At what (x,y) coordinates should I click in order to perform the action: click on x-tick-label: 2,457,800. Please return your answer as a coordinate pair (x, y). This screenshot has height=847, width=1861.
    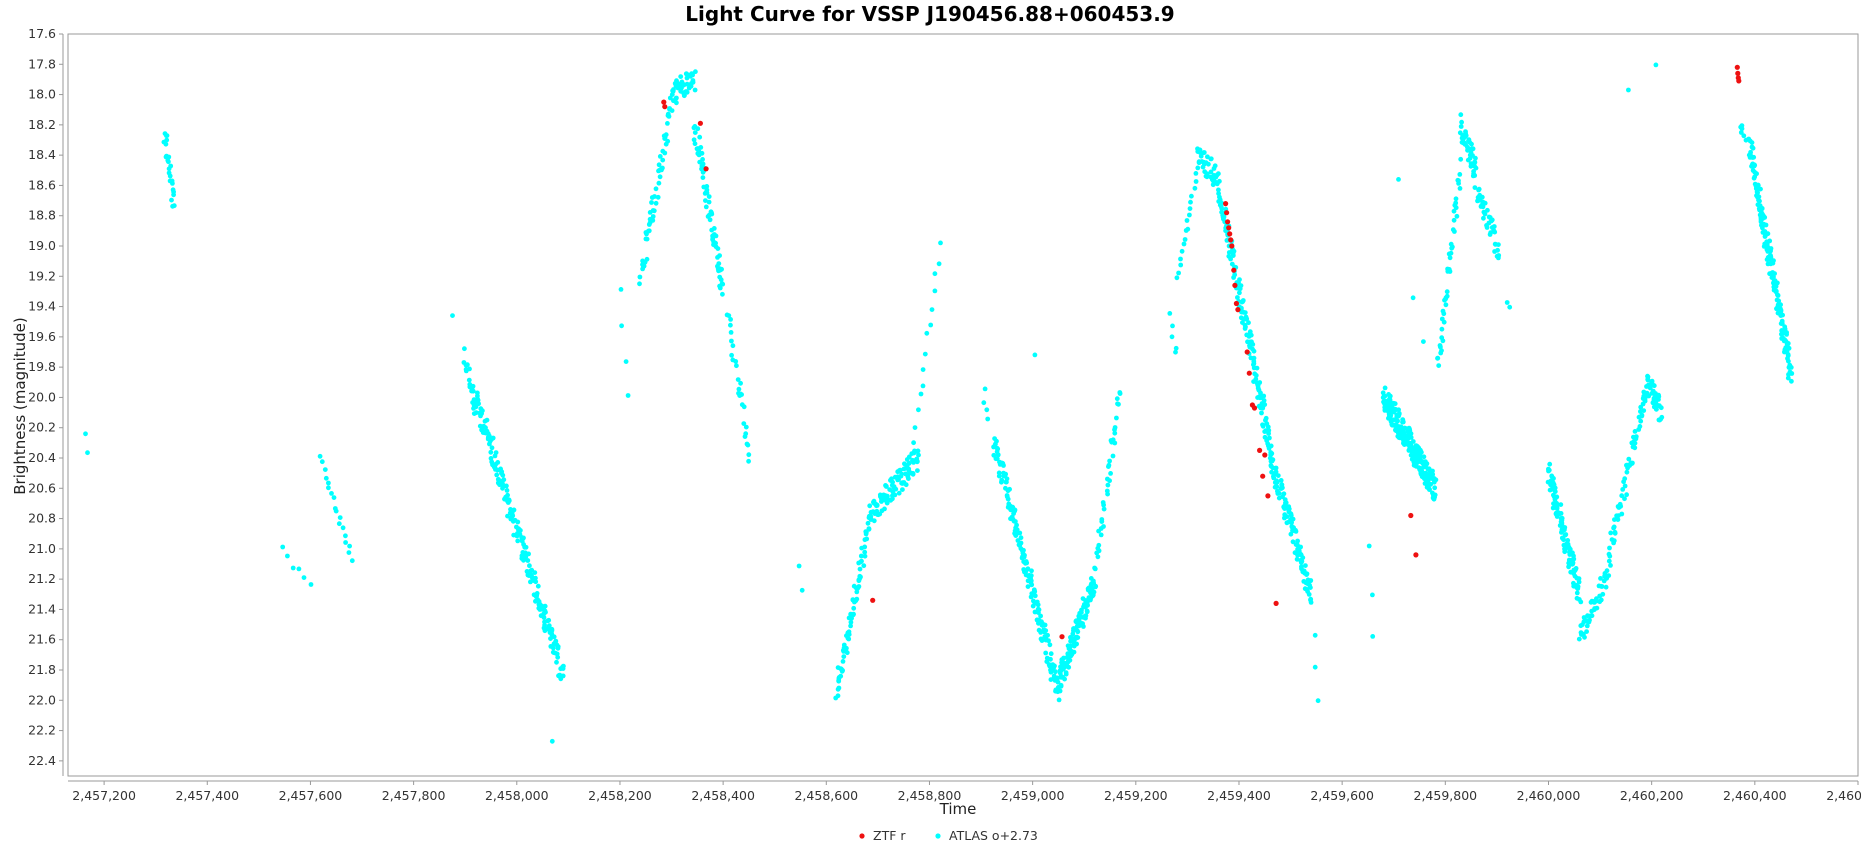
    Looking at the image, I should click on (414, 795).